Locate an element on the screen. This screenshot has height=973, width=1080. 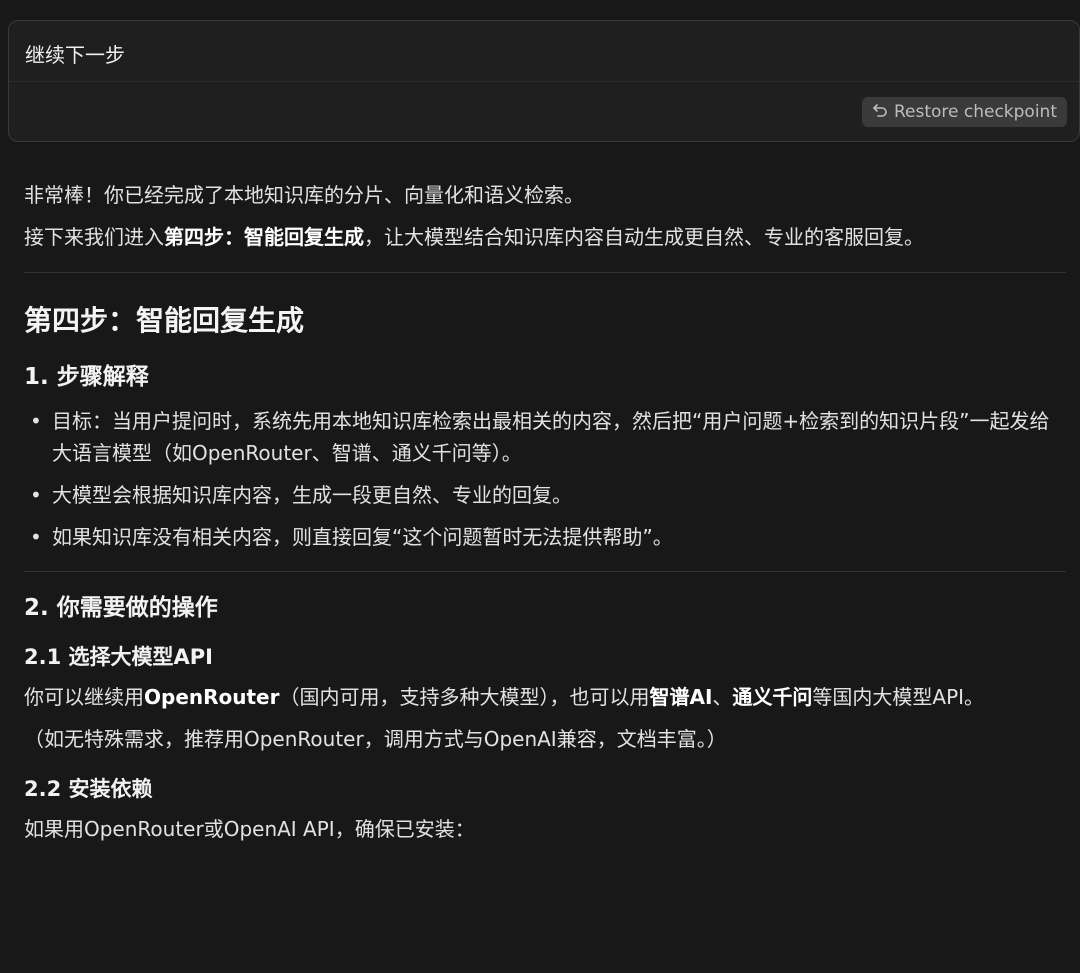
intro-line-1: 非常棒！你已经完成了本地知识库的分片、向量化和语义检索。 is located at coordinates (304, 195).